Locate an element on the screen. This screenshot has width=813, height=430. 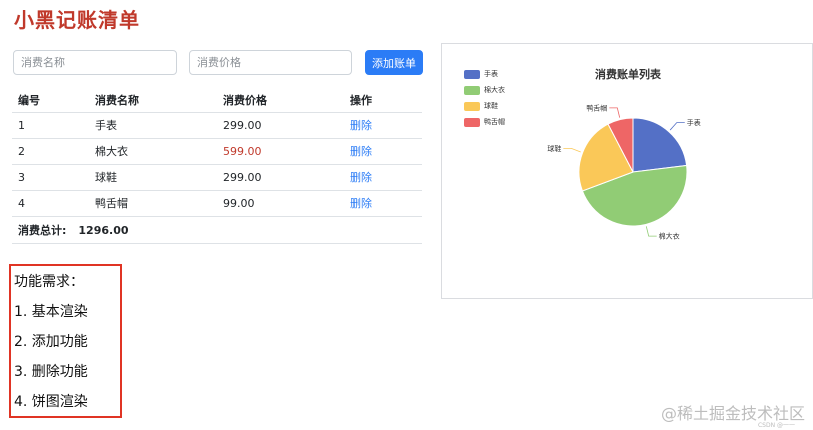
slice-label: 鸭舌帽 is located at coordinates (596, 107).